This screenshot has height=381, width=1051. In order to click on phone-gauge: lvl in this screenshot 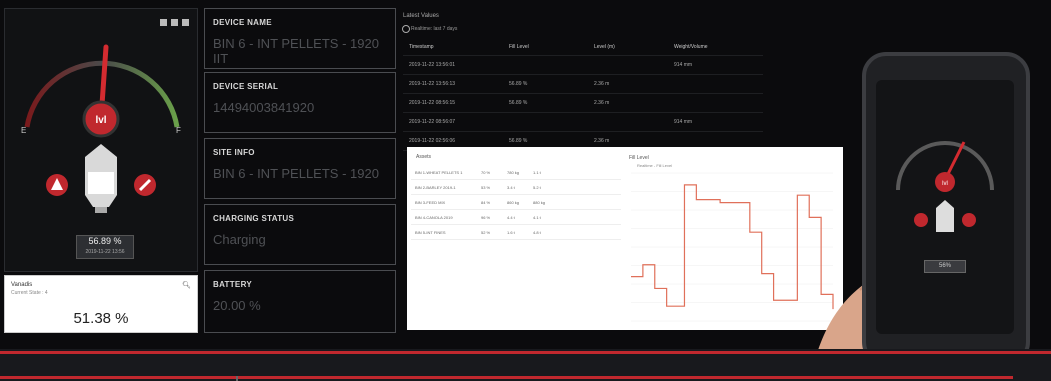, I will do `click(945, 186)`.